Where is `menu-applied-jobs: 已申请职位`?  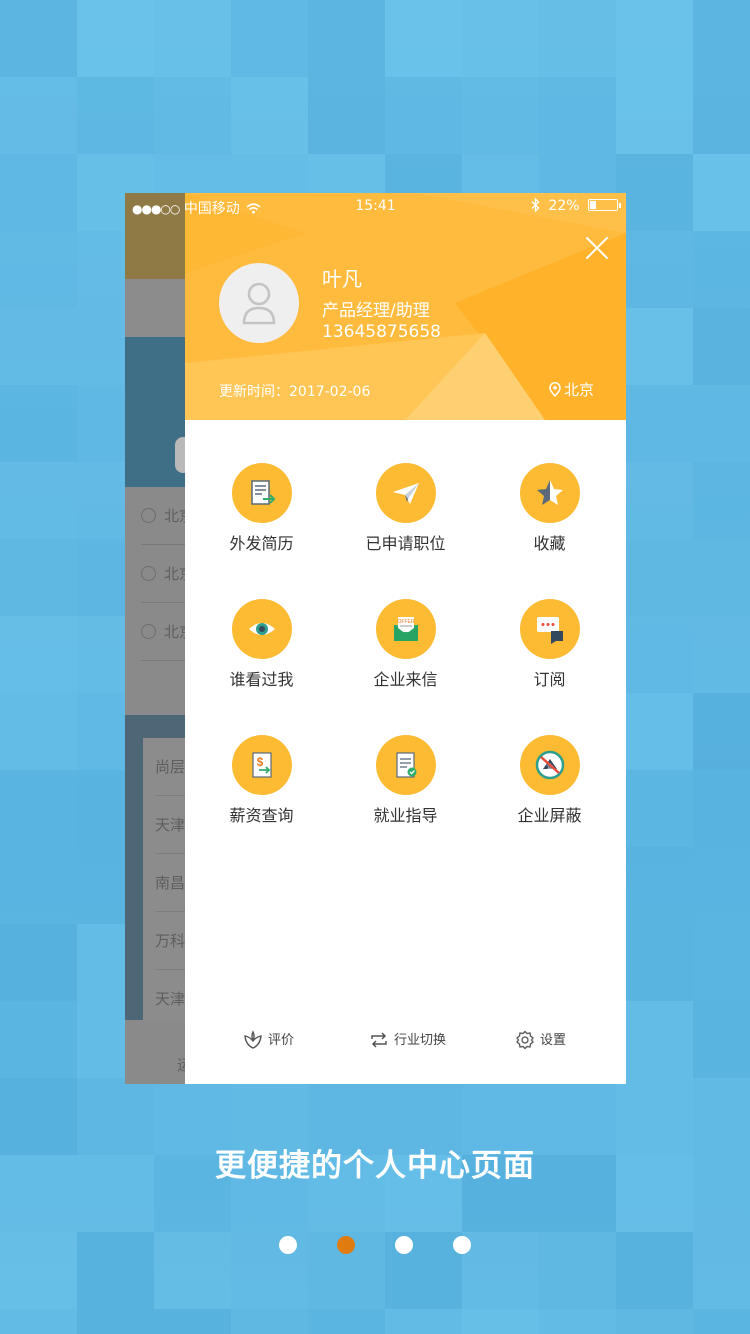 menu-applied-jobs: 已申请职位 is located at coordinates (405, 486).